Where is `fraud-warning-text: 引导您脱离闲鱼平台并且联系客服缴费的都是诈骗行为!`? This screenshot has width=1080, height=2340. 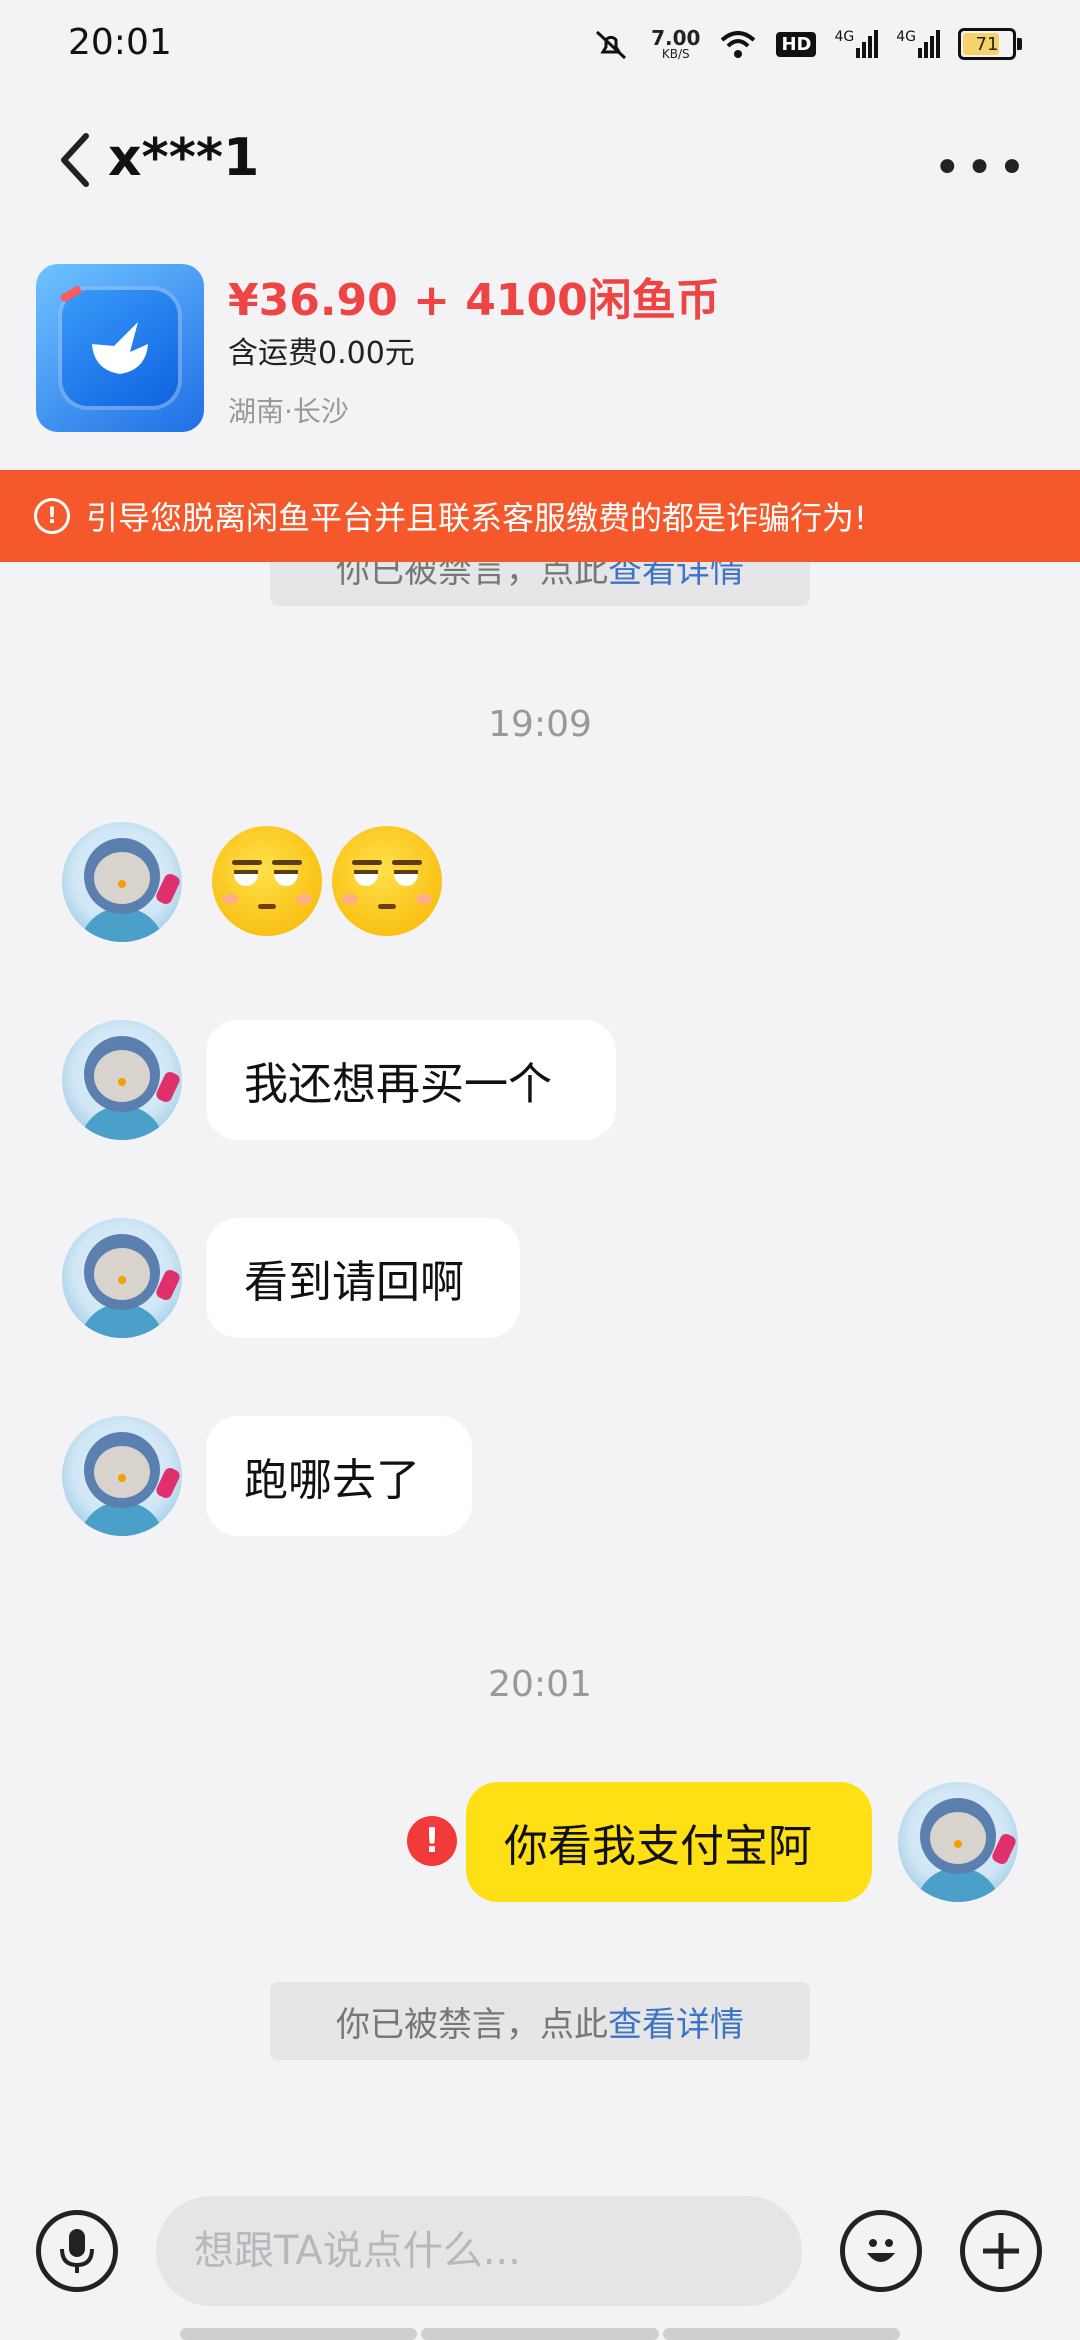
fraud-warning-text: 引导您脱离闲鱼平台并且联系客服缴费的都是诈骗行为! is located at coordinates (476, 518).